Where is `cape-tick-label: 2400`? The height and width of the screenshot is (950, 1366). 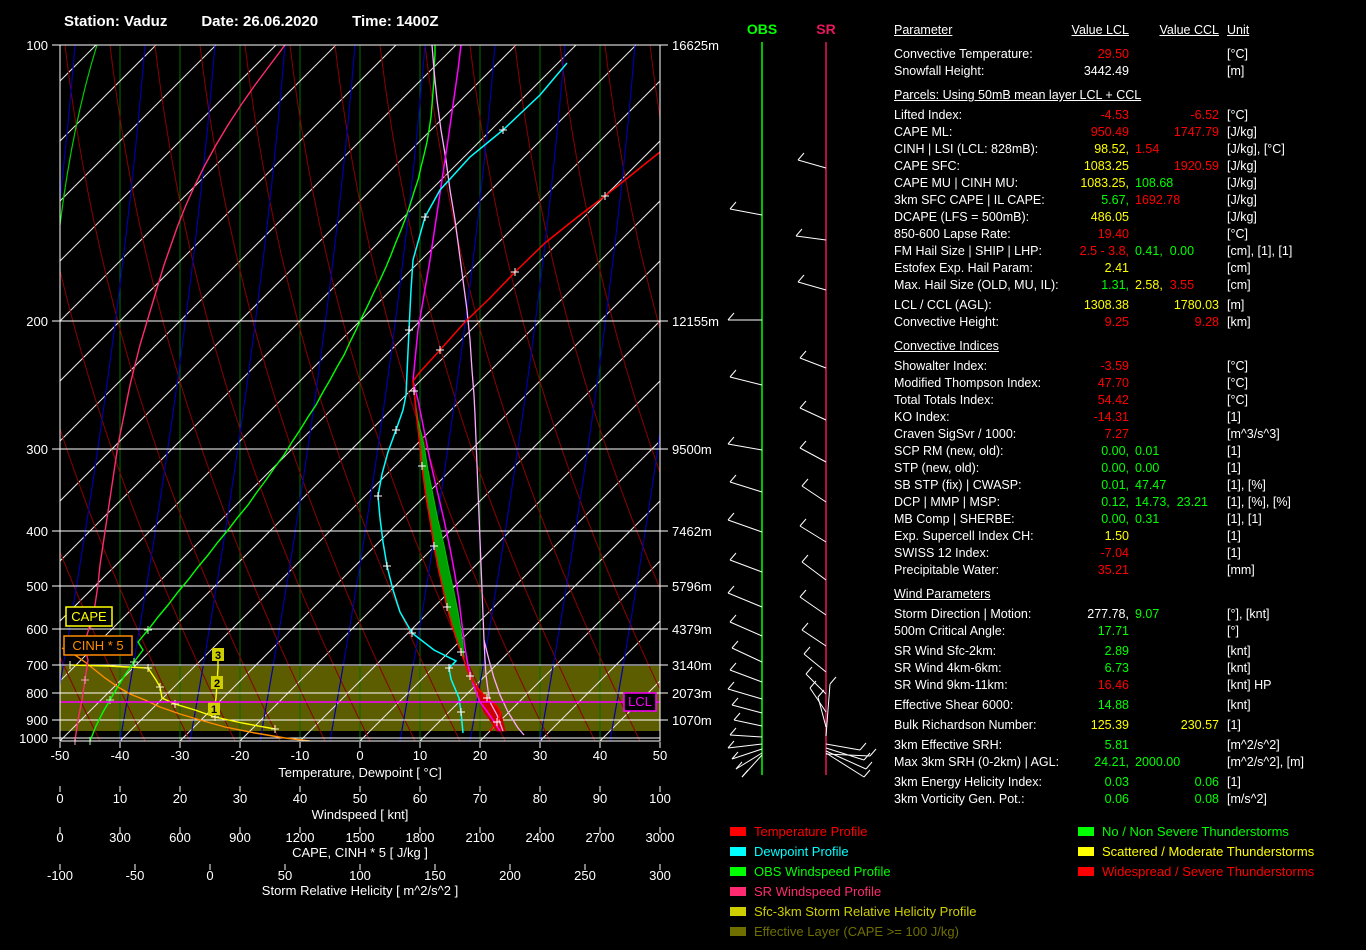 cape-tick-label: 2400 is located at coordinates (540, 837).